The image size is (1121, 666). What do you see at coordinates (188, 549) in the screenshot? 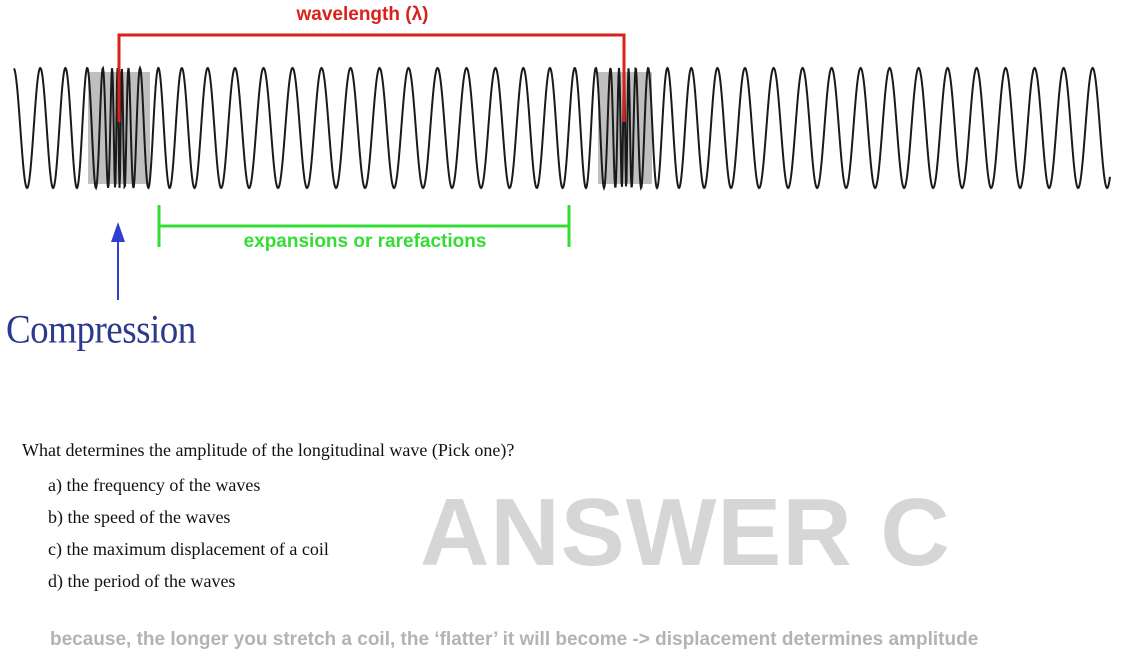
I see `option-c: c) the maximum displacement of a coil` at bounding box center [188, 549].